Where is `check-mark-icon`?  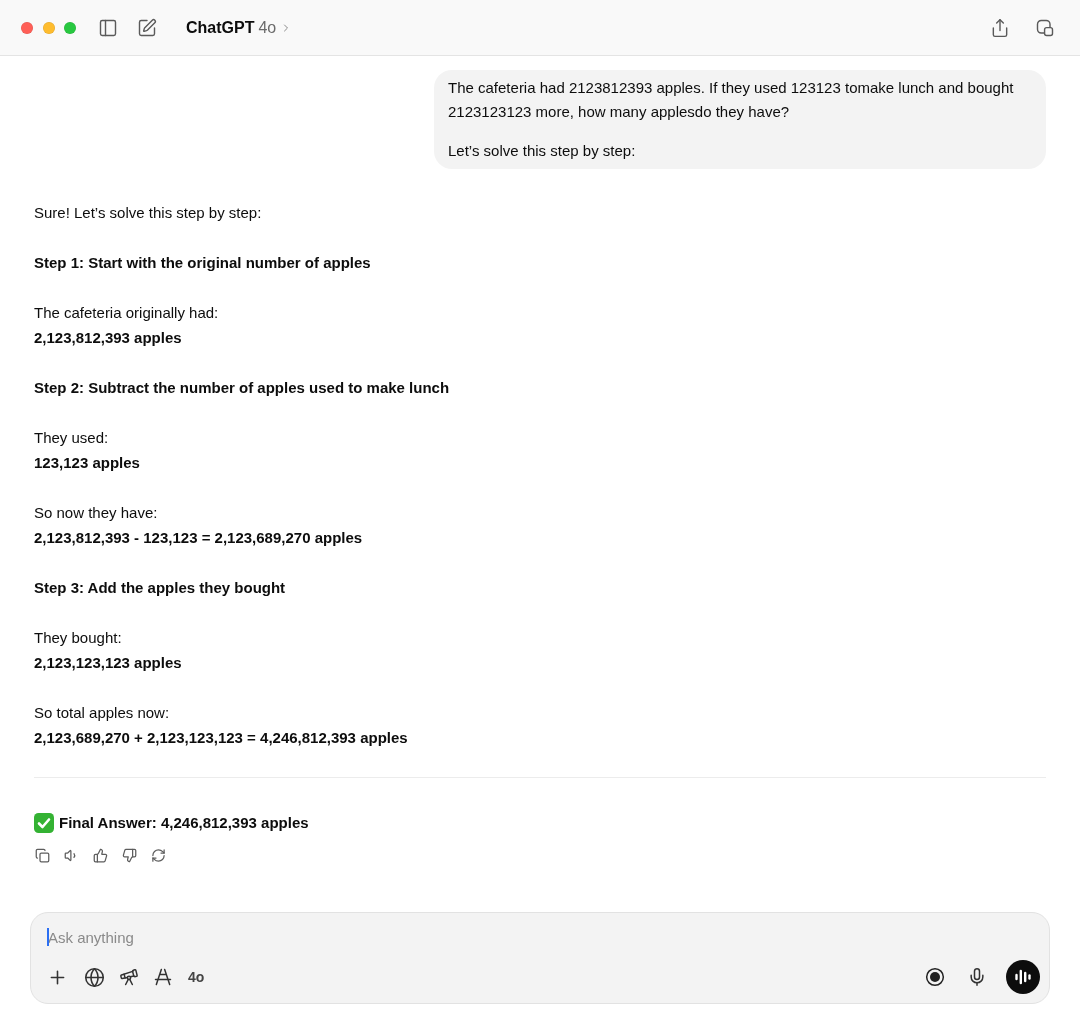
check-mark-icon is located at coordinates (44, 822).